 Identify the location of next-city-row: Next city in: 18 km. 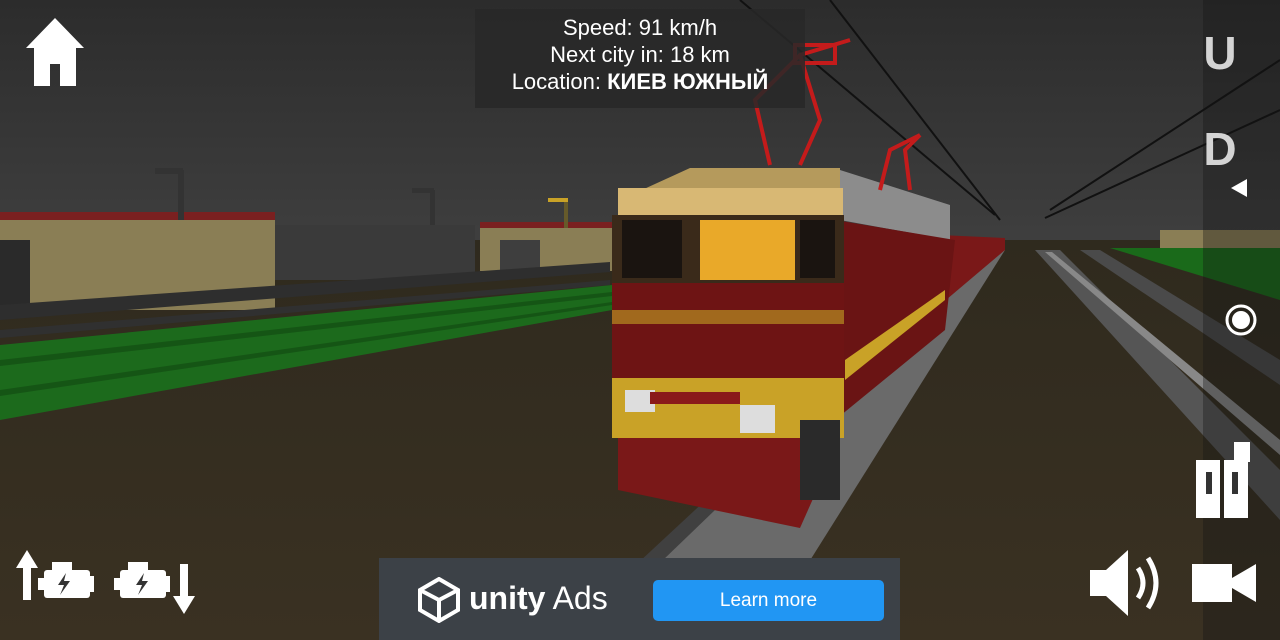
(640, 54).